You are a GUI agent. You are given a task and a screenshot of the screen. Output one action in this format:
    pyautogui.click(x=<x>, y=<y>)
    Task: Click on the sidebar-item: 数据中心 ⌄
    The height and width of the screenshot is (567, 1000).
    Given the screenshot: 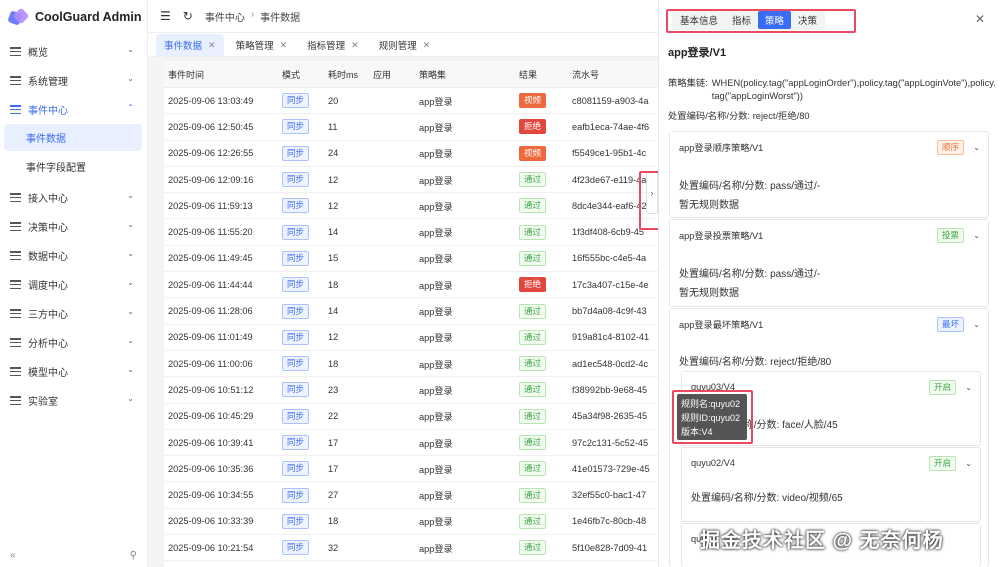 What is the action you would take?
    pyautogui.click(x=74, y=255)
    